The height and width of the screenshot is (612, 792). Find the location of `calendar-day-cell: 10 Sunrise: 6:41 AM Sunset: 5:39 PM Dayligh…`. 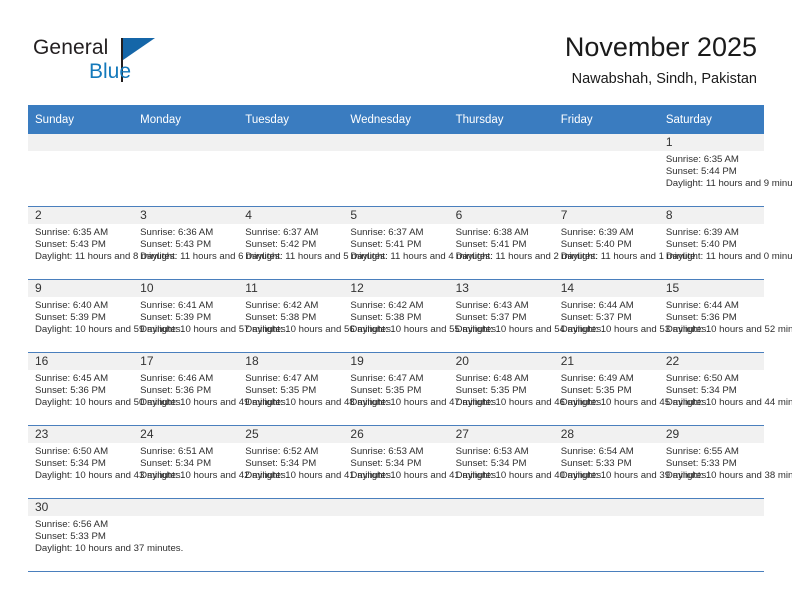

calendar-day-cell: 10 Sunrise: 6:41 AM Sunset: 5:39 PM Dayligh… is located at coordinates (211, 316).